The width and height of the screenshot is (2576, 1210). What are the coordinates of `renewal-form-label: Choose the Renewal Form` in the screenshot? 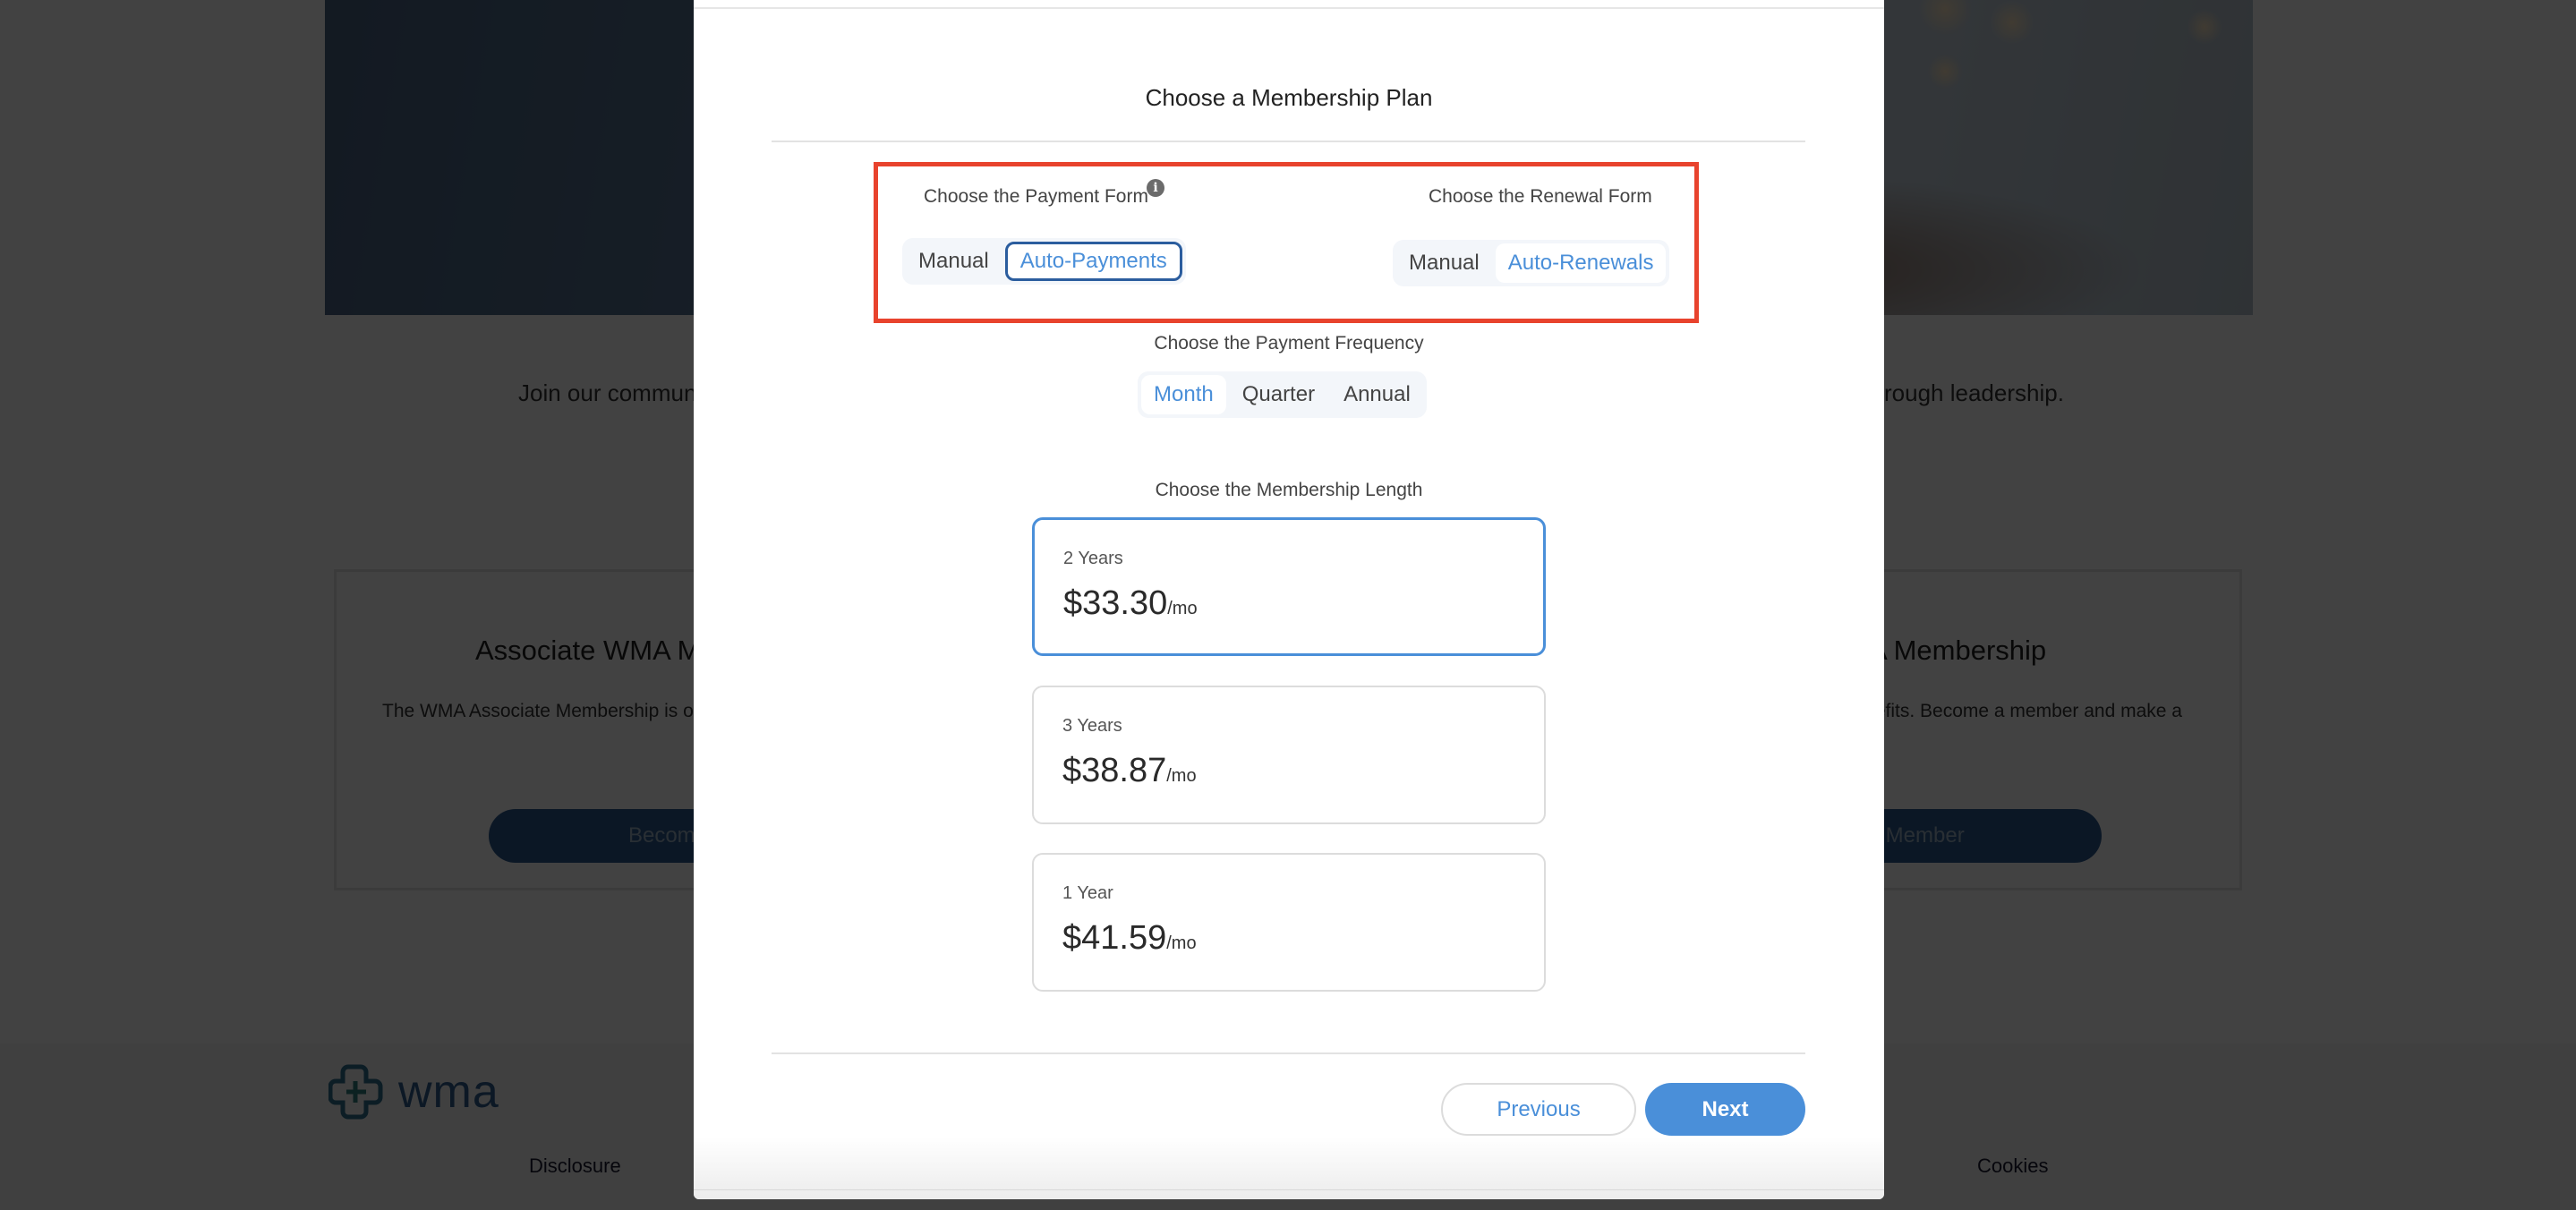 It's located at (1540, 196).